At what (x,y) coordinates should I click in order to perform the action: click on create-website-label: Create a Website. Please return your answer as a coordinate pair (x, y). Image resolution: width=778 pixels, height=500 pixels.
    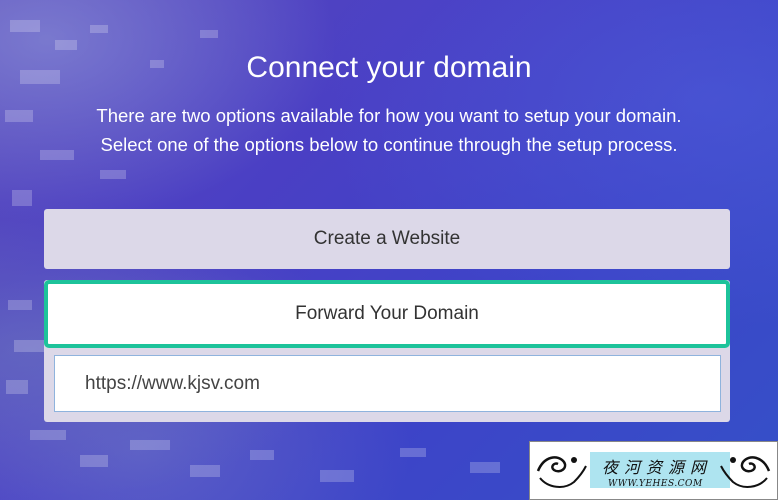
    Looking at the image, I should click on (387, 238).